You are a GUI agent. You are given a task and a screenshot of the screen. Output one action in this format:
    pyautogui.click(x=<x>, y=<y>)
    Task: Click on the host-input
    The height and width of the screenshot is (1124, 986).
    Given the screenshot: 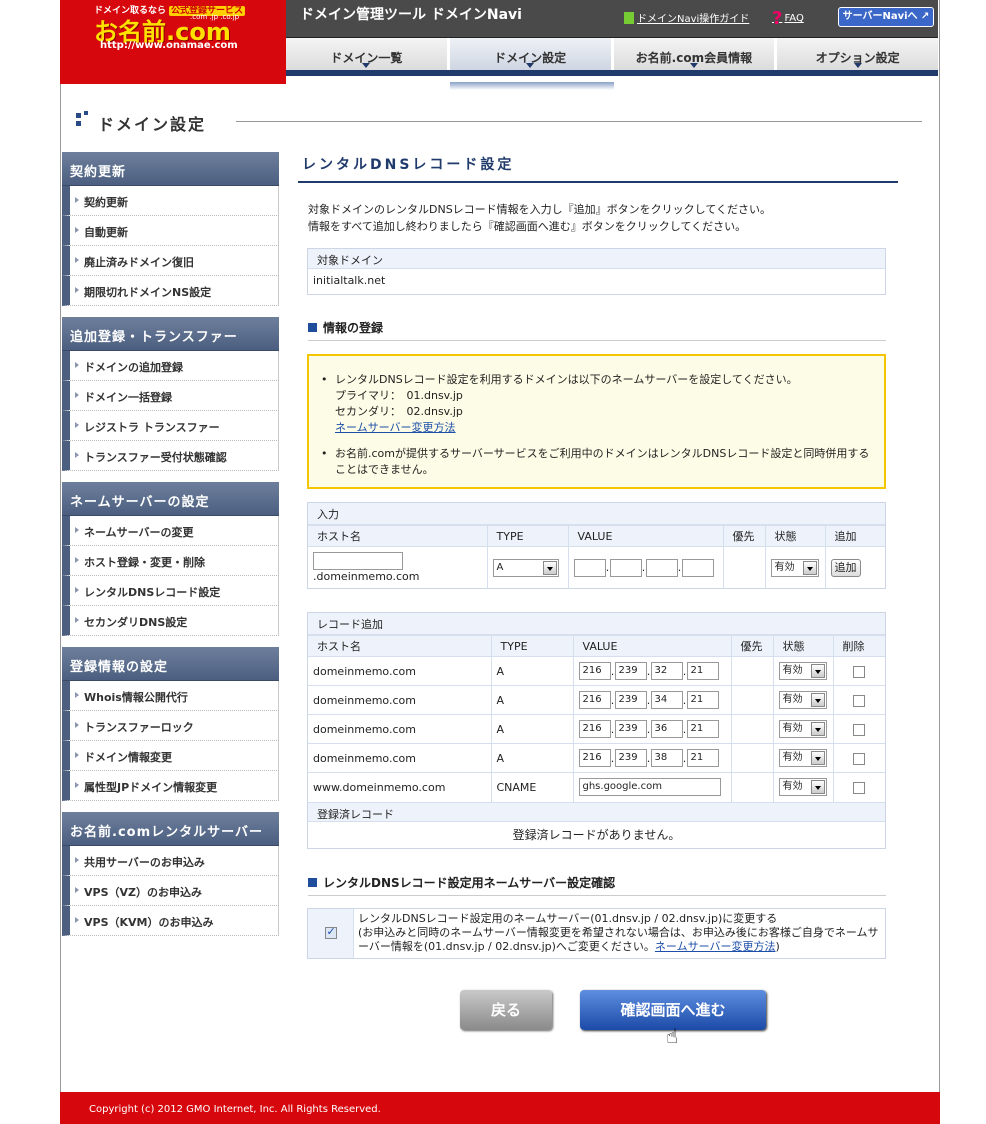 What is the action you would take?
    pyautogui.click(x=358, y=561)
    